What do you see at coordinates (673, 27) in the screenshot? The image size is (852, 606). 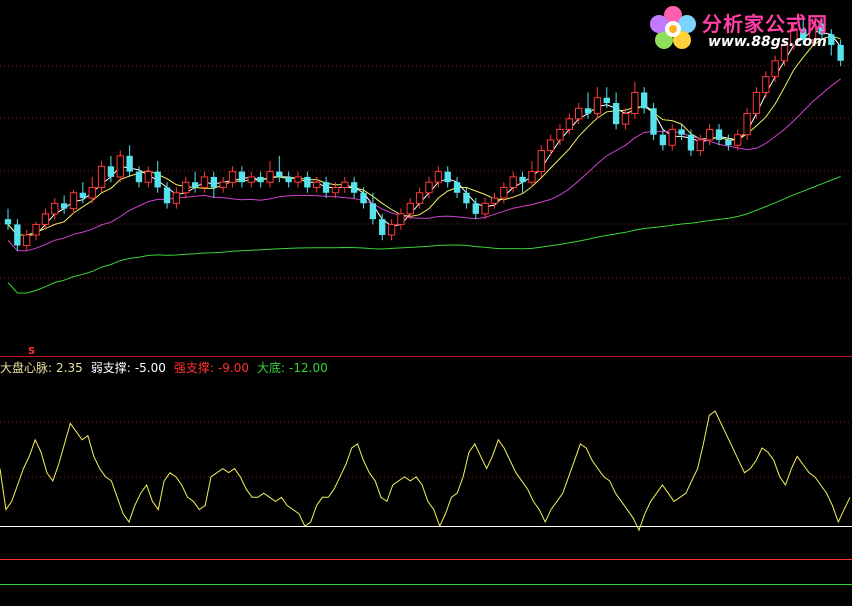 I see `flower-logo-icon` at bounding box center [673, 27].